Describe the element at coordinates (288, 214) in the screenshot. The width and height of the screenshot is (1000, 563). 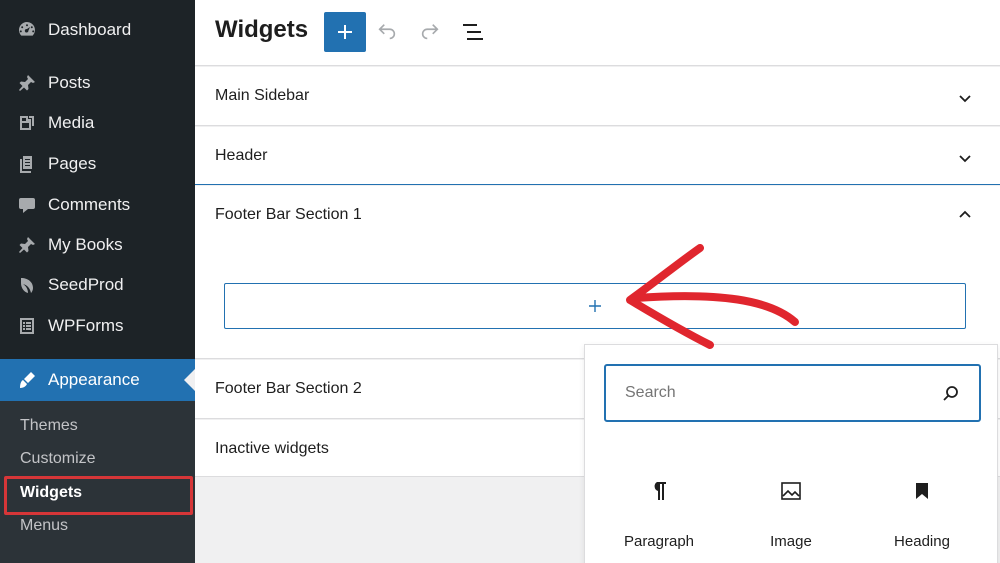
I see `widget-area-title: Footer Bar Section 1` at that location.